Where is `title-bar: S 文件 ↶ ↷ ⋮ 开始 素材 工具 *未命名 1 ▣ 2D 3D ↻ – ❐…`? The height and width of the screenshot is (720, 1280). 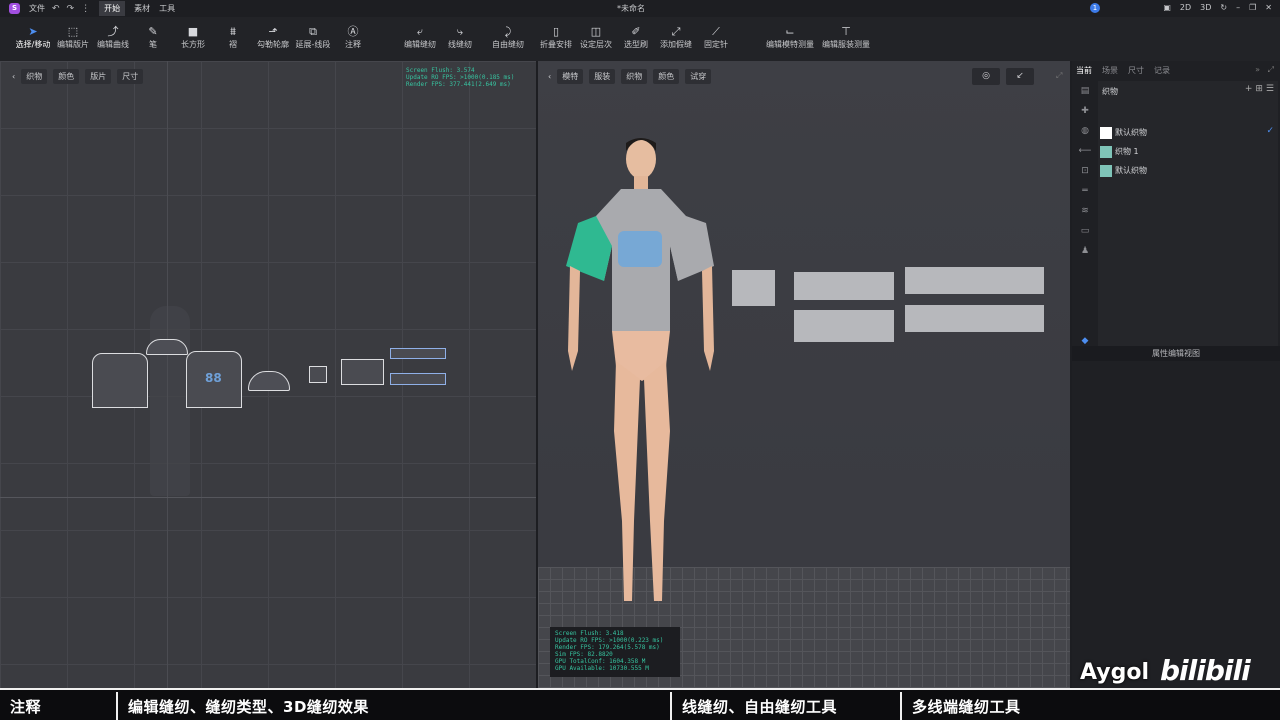 title-bar: S 文件 ↶ ↷ ⋮ 开始 素材 工具 *未命名 1 ▣ 2D 3D ↻ – ❐… is located at coordinates (640, 8).